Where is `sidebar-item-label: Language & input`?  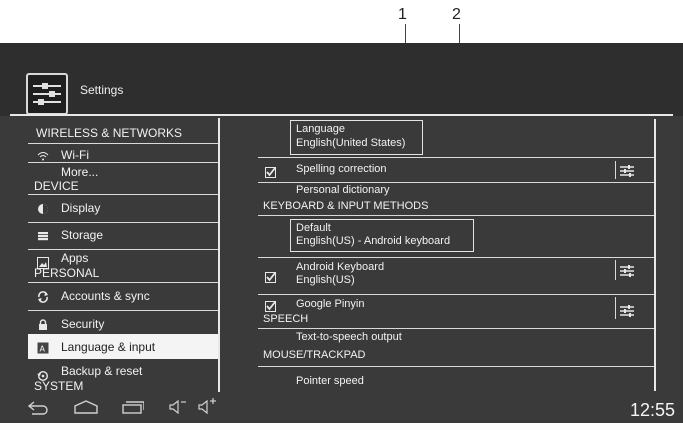 sidebar-item-label: Language & input is located at coordinates (108, 347).